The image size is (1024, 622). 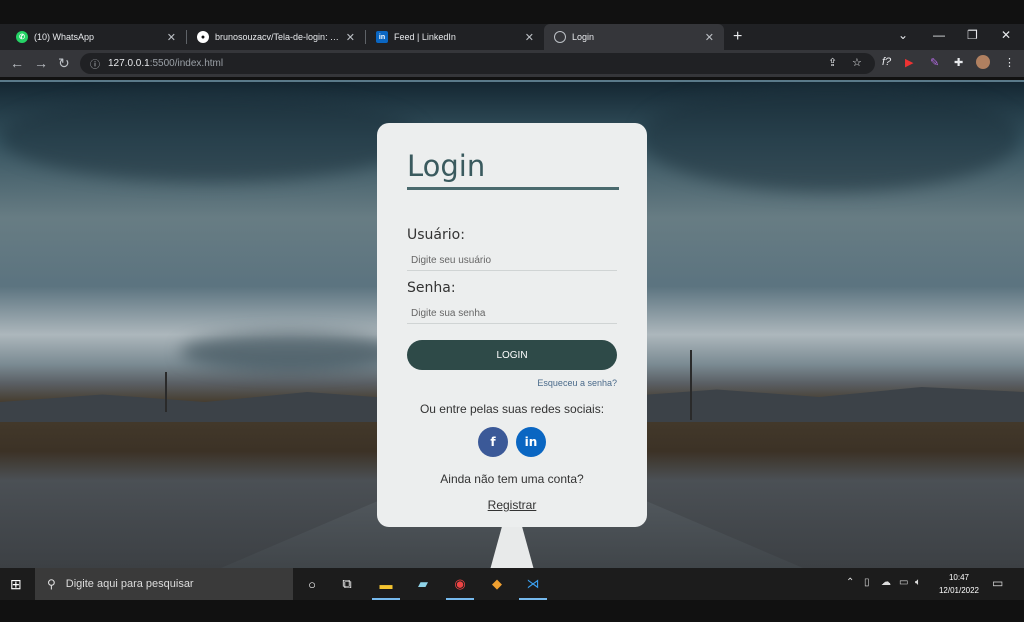 I want to click on extension-fx-icon: f?, so click(x=886, y=62).